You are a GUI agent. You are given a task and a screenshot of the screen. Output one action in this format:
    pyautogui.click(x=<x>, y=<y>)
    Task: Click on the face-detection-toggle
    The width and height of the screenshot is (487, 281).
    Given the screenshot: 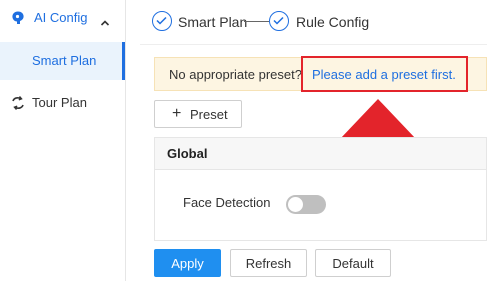 What is the action you would take?
    pyautogui.click(x=306, y=204)
    